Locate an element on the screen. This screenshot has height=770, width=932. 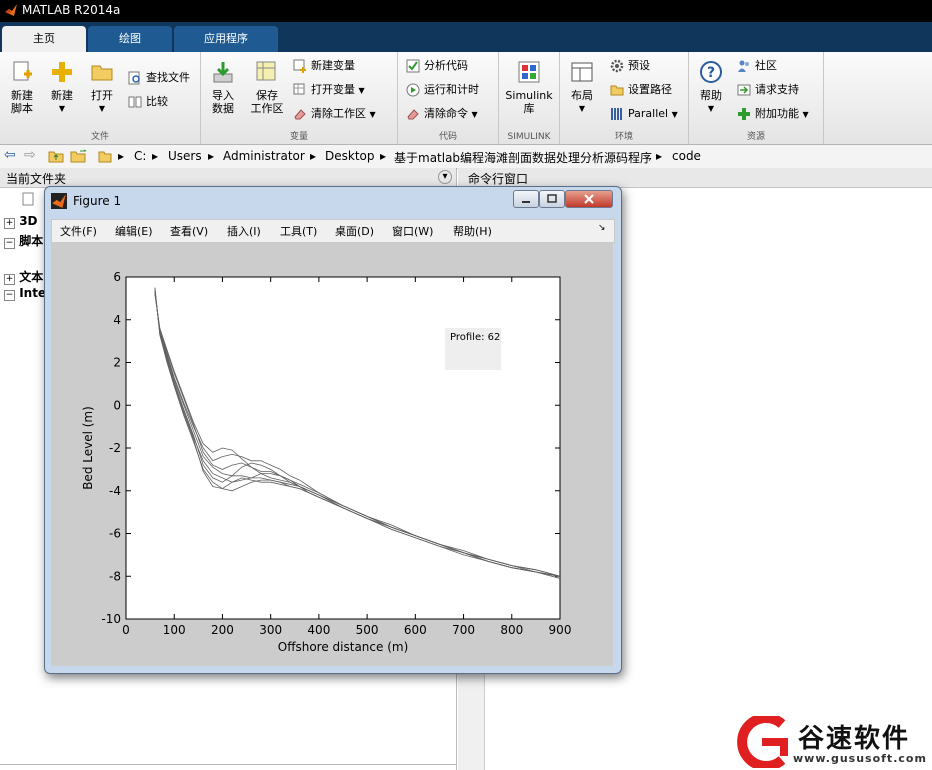
open-variable-button: 打开变量 ▼ is located at coordinates (329, 90).